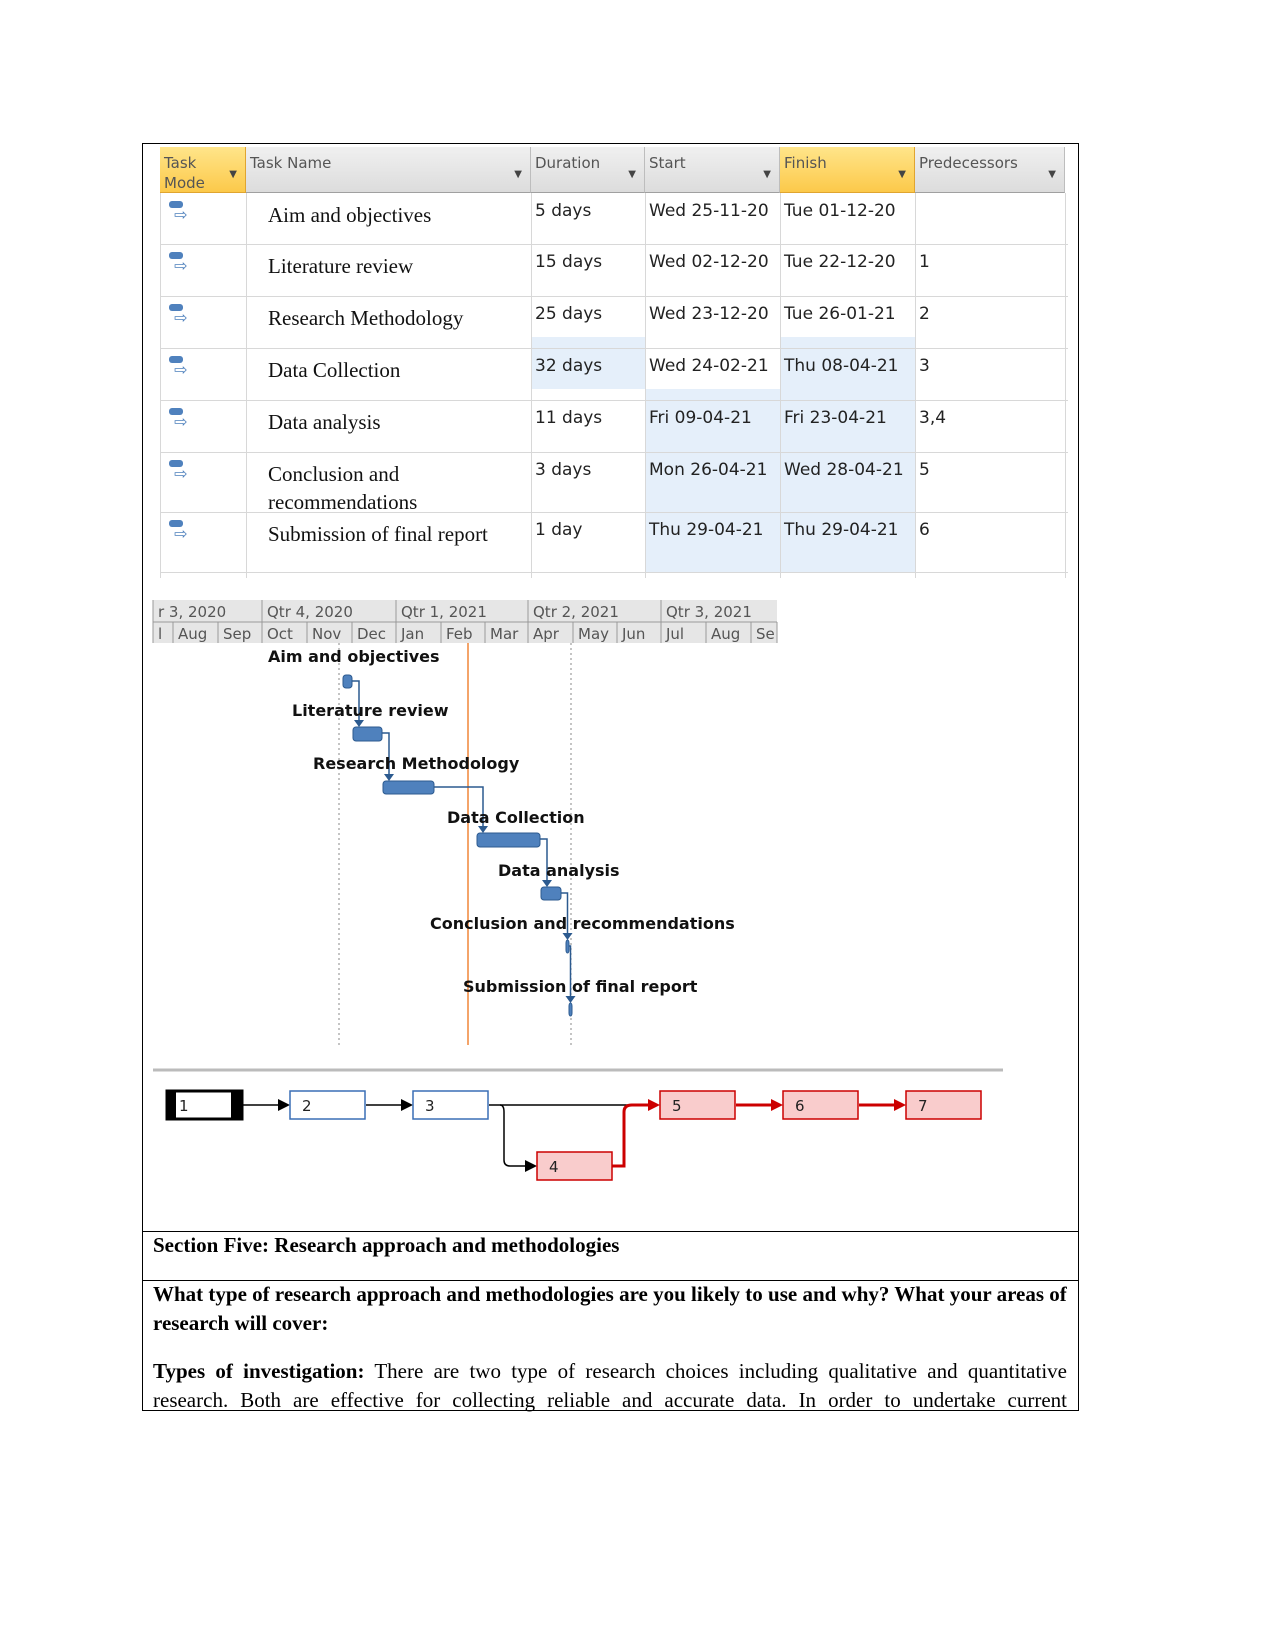 The image size is (1275, 1651). Describe the element at coordinates (326, 634) in the screenshot. I see `month-label: Nov` at that location.